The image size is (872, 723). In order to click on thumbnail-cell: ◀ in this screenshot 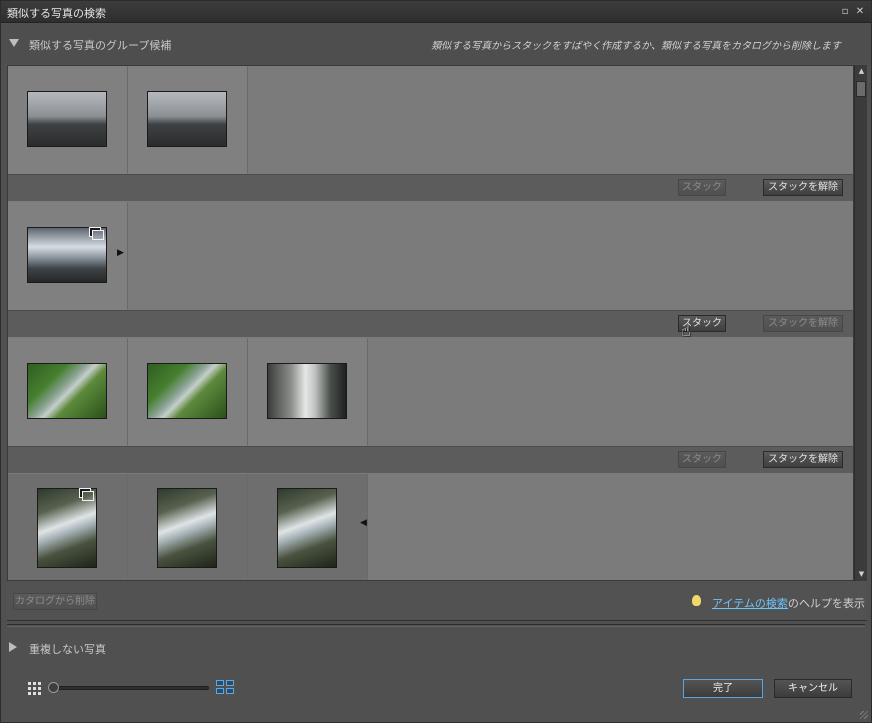, I will do `click(308, 527)`.